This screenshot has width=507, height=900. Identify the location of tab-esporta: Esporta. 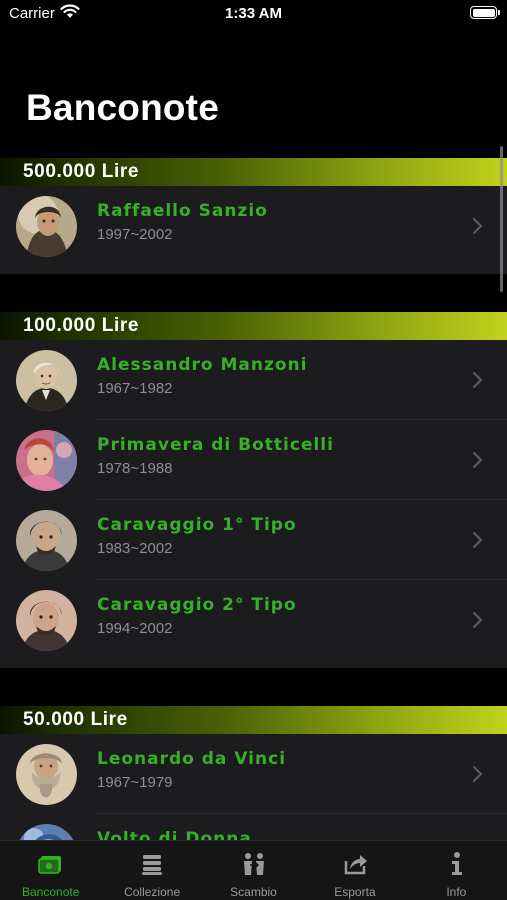
(354, 870).